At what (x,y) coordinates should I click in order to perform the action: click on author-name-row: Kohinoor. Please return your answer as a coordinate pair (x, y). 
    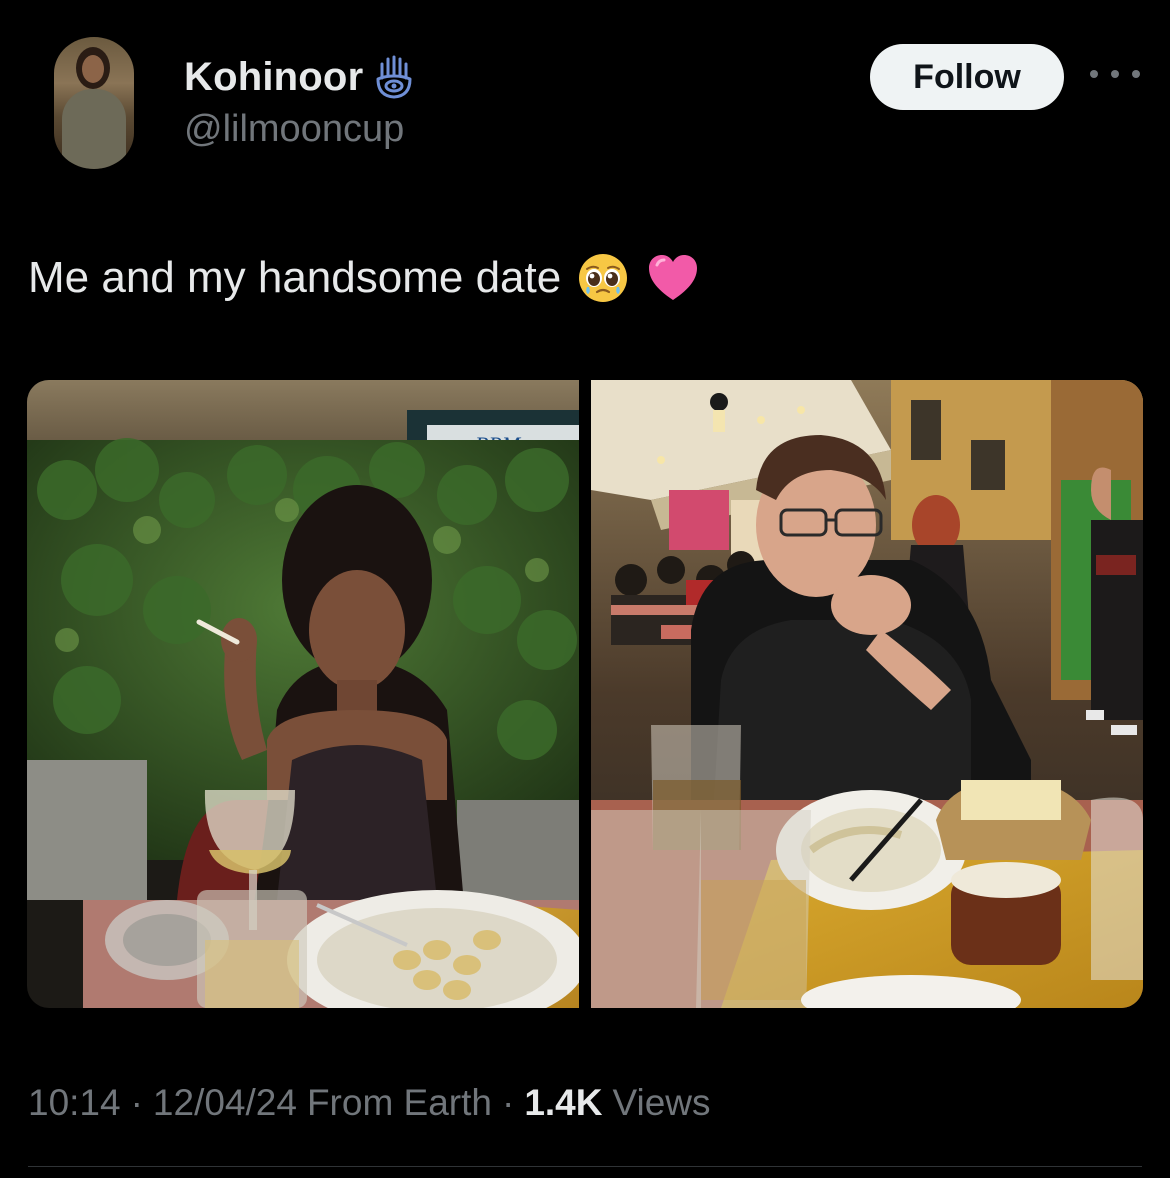
    Looking at the image, I should click on (299, 77).